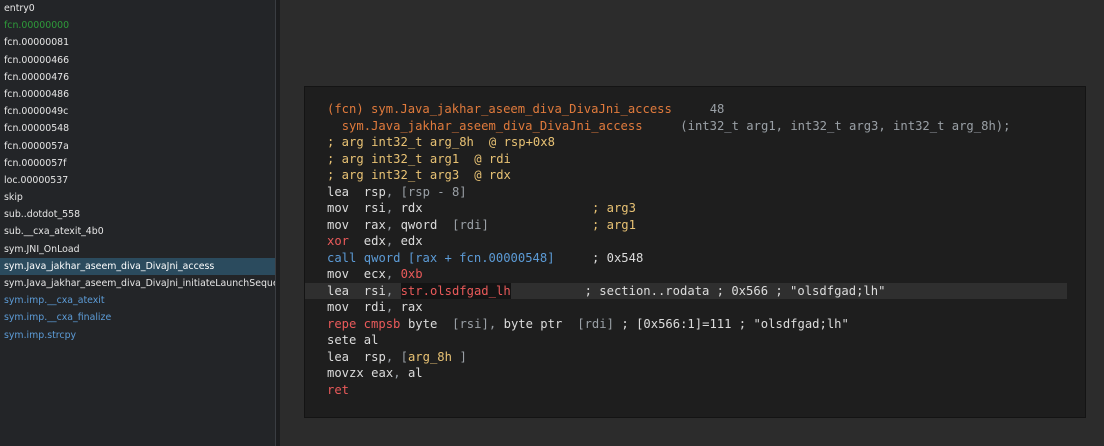 The width and height of the screenshot is (1104, 446). What do you see at coordinates (419, 225) in the screenshot?
I see `disasm-token: qword` at bounding box center [419, 225].